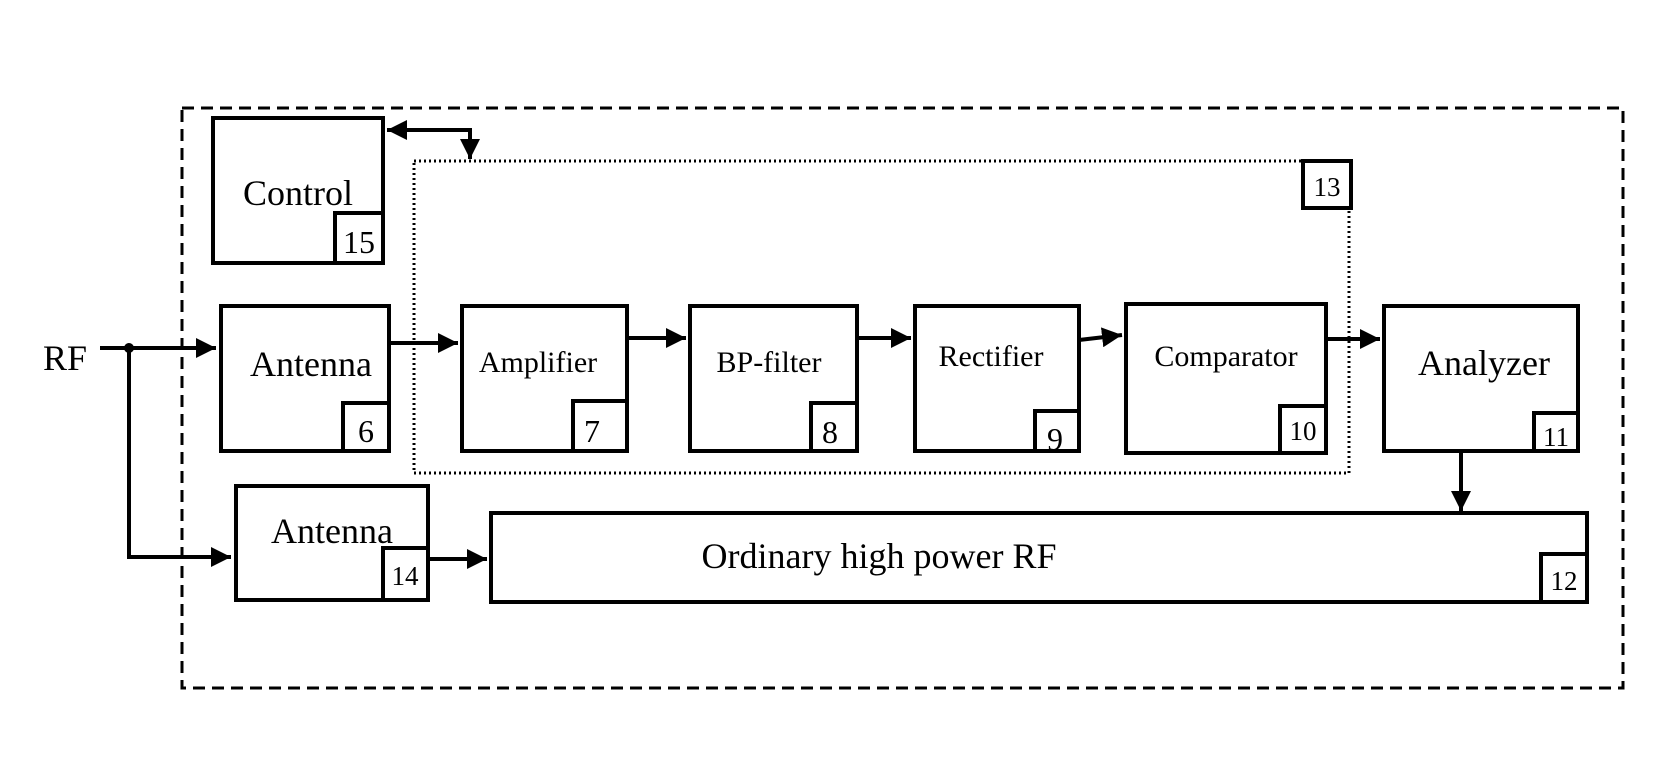 The width and height of the screenshot is (1675, 758). Describe the element at coordinates (298, 193) in the screenshot. I see `block-control-label: Control` at that location.